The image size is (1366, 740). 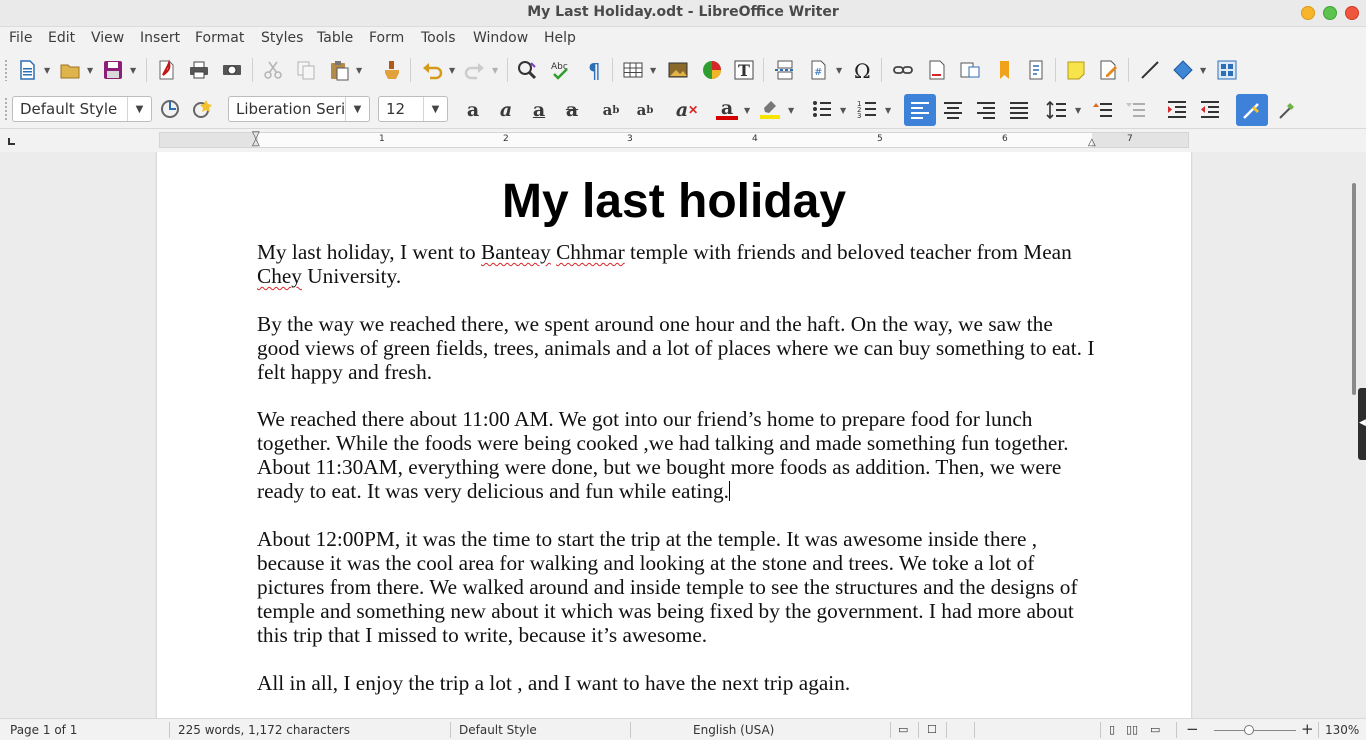 What do you see at coordinates (744, 70) in the screenshot?
I see `insert-textbox-icon: T` at bounding box center [744, 70].